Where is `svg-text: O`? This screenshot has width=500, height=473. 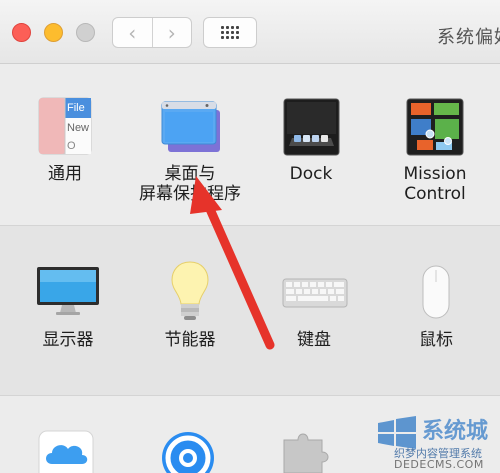 svg-text: O is located at coordinates (71, 146).